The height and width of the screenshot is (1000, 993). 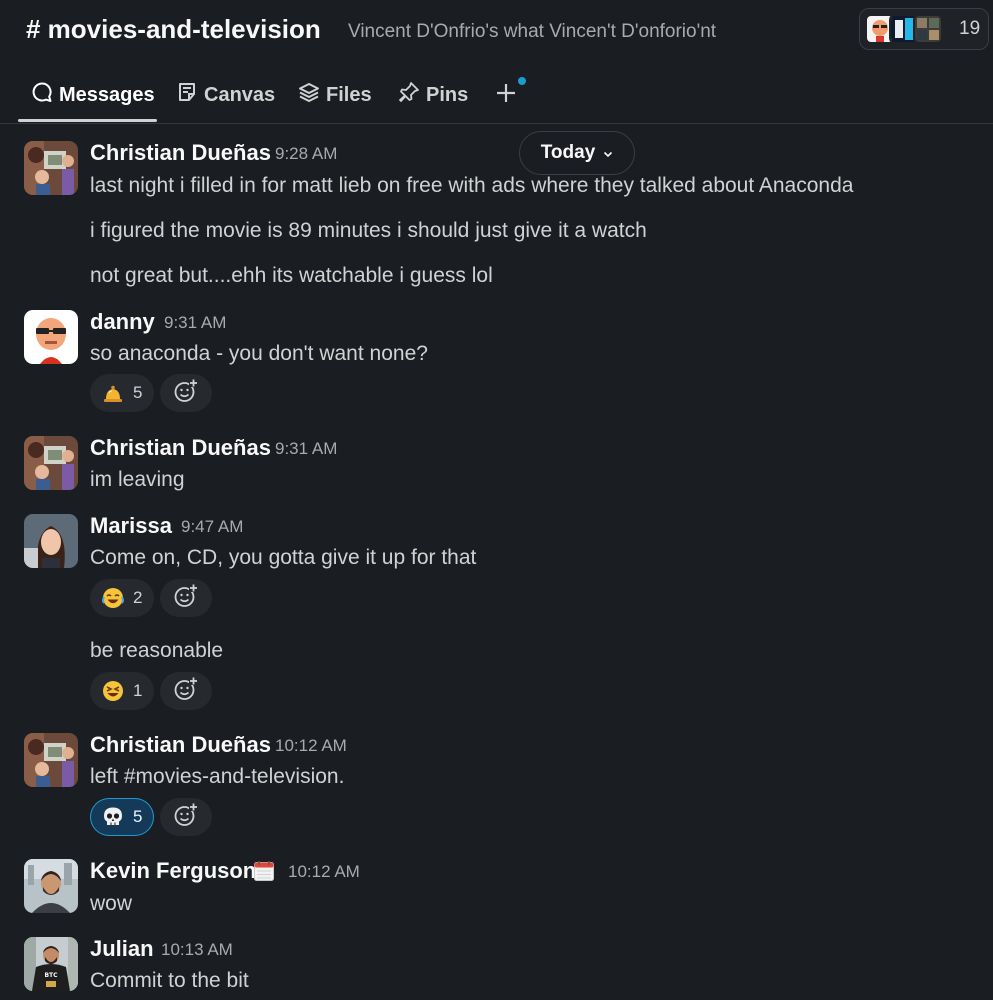 I want to click on date-divider-button: Today, so click(x=577, y=153).